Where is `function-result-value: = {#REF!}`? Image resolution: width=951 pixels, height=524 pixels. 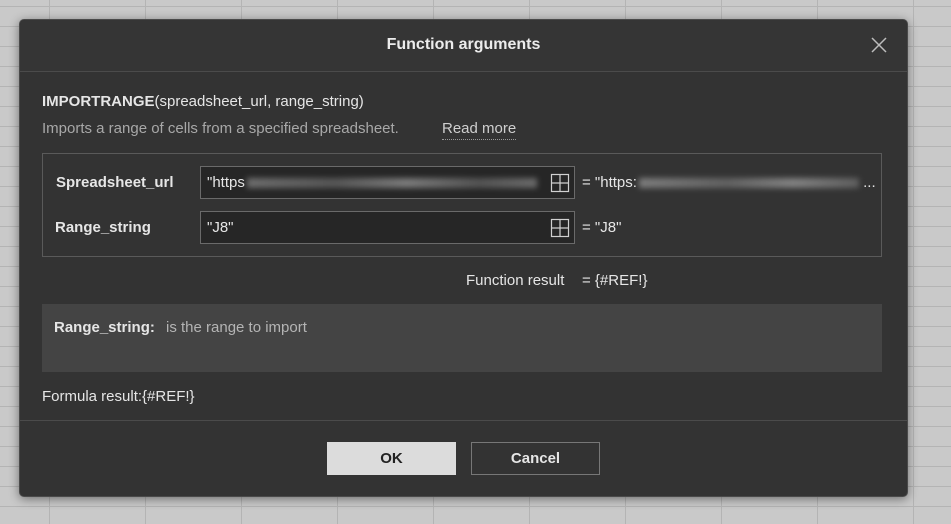
function-result-value: = {#REF!} is located at coordinates (615, 280).